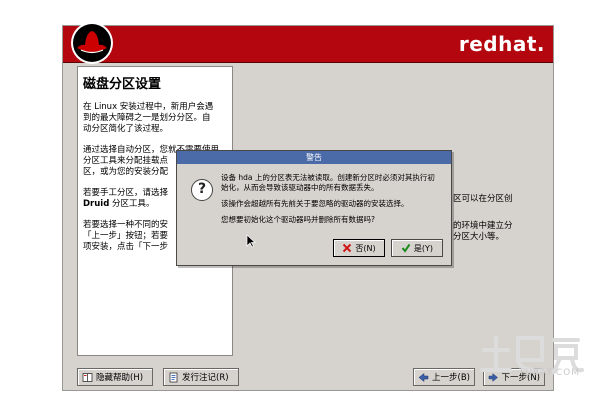  I want to click on watermark-text: TUBAT.COM, so click(549, 373).